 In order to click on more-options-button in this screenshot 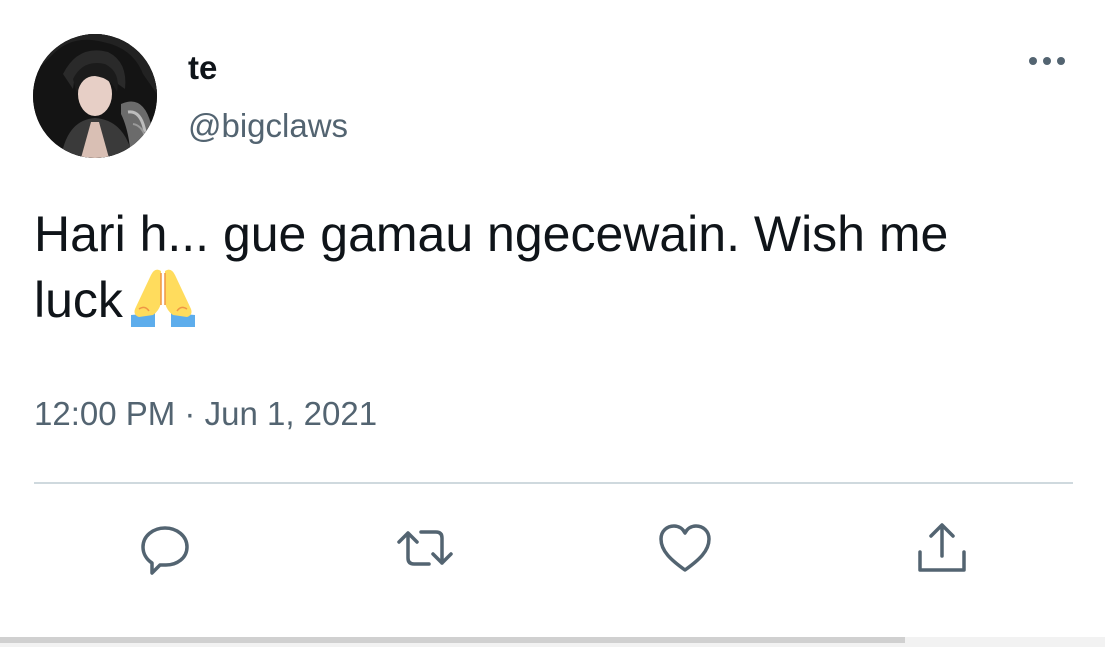, I will do `click(1047, 61)`.